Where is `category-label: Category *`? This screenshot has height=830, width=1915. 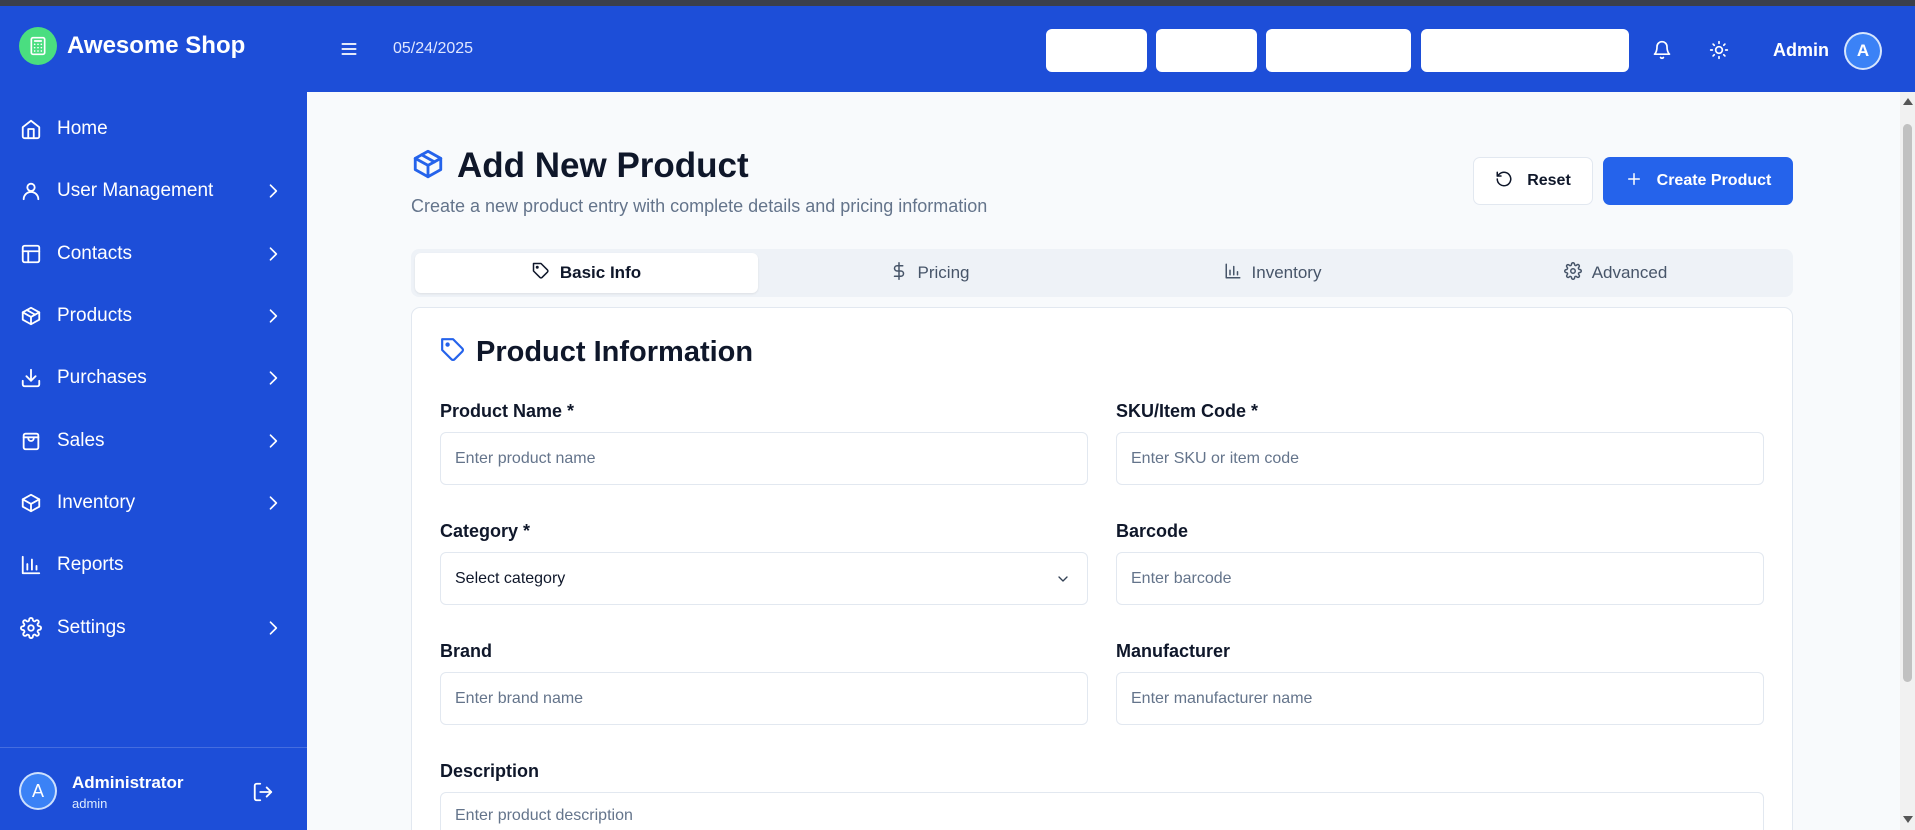
category-label: Category * is located at coordinates (485, 531).